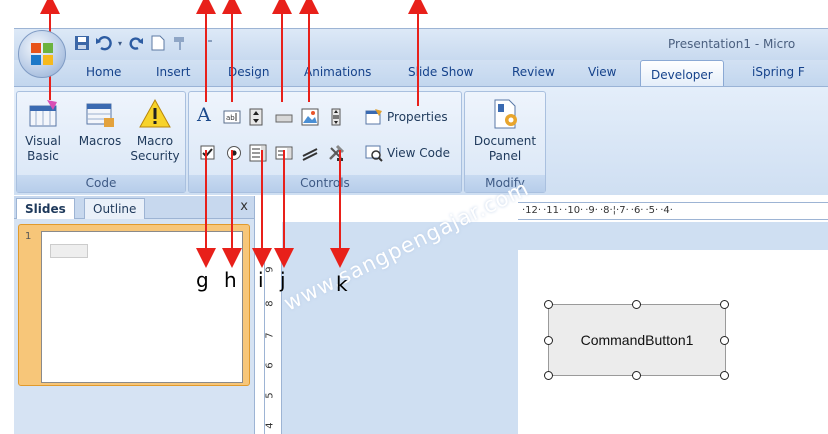  I want to click on annotation-label-k: k, so click(342, 284).